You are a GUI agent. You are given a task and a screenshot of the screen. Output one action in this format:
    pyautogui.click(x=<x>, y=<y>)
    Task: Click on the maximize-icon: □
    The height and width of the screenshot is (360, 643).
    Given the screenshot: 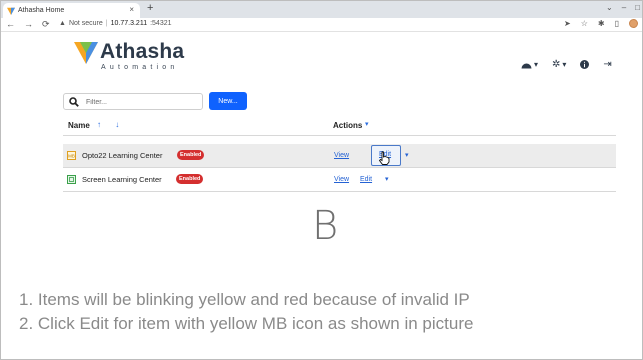 What is the action you would take?
    pyautogui.click(x=637, y=7)
    